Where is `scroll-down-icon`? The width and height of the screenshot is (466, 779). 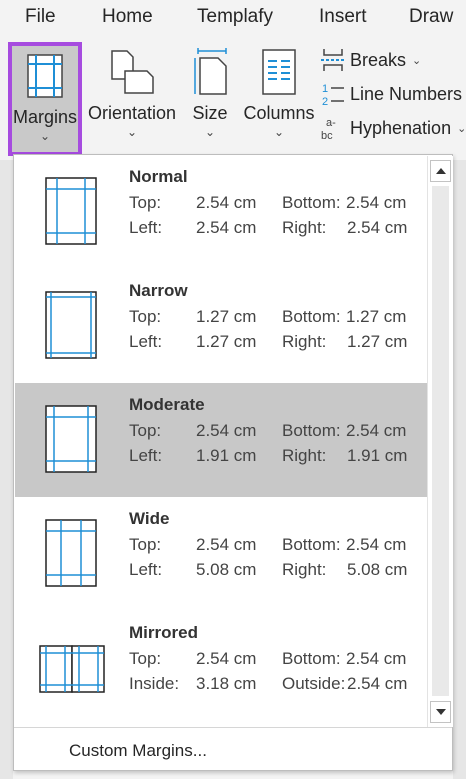 scroll-down-icon is located at coordinates (440, 712).